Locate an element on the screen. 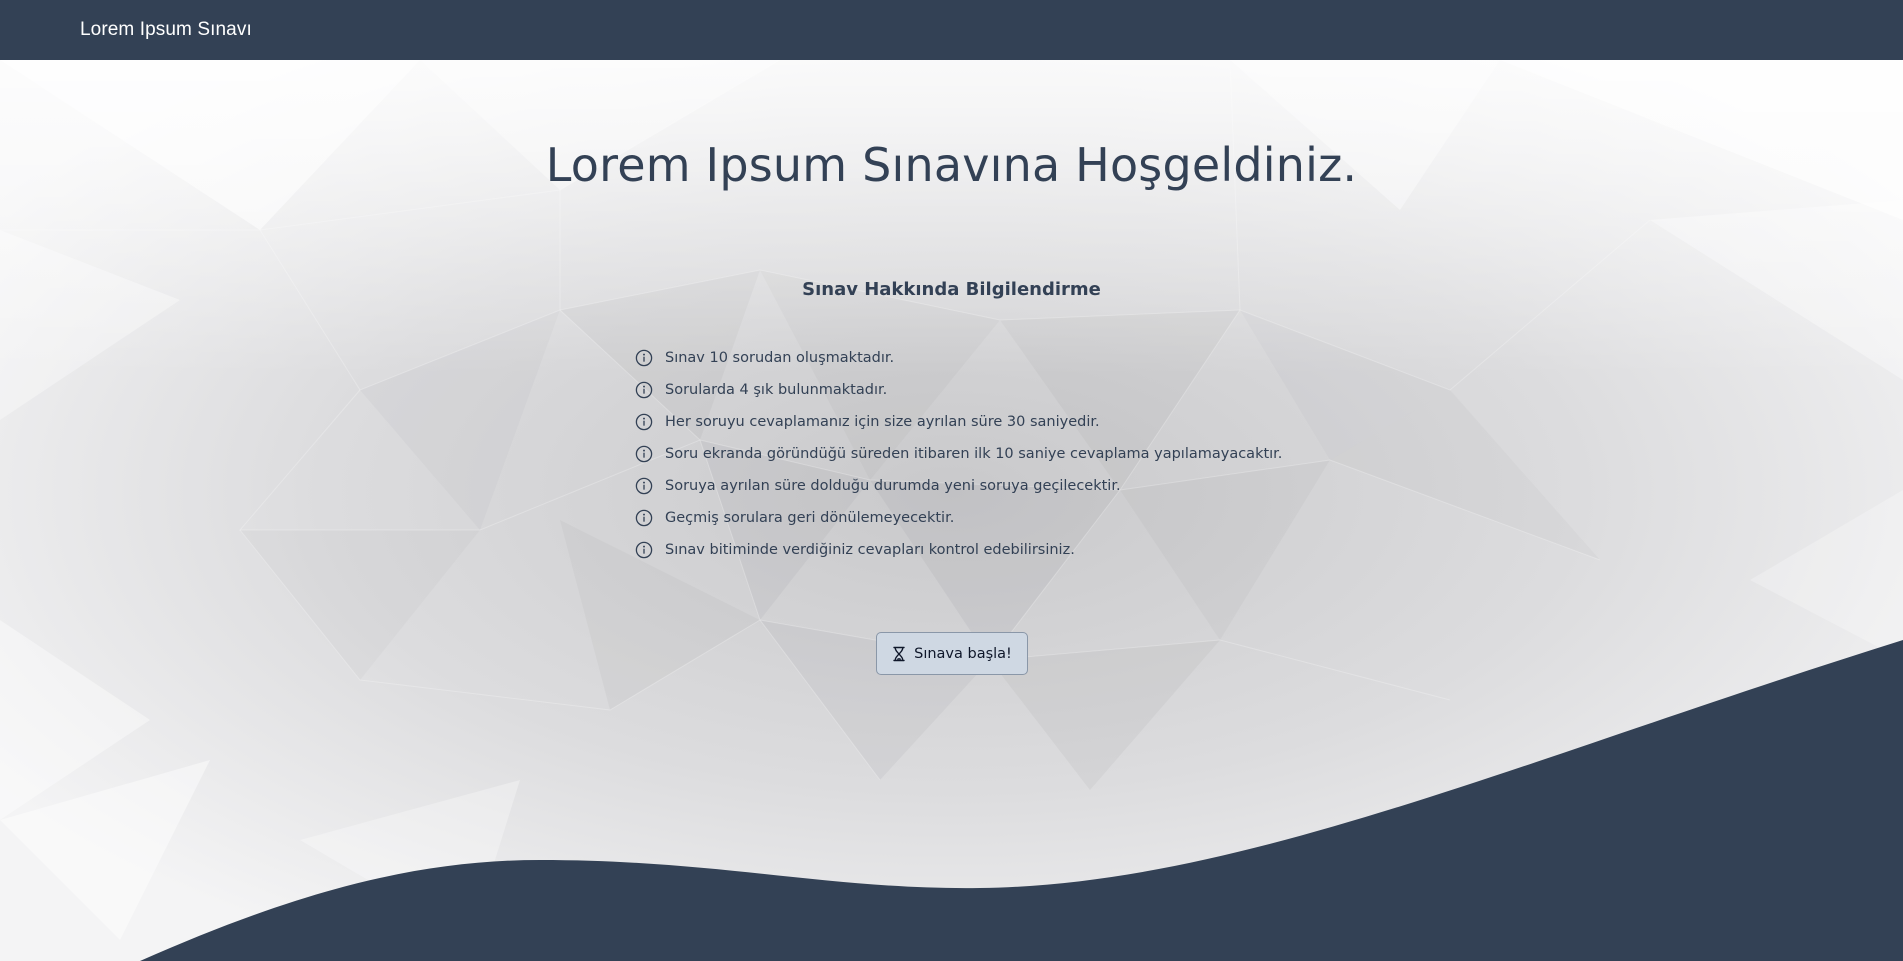 The width and height of the screenshot is (1903, 961). start-exam-button: Sınava başla! is located at coordinates (952, 653).